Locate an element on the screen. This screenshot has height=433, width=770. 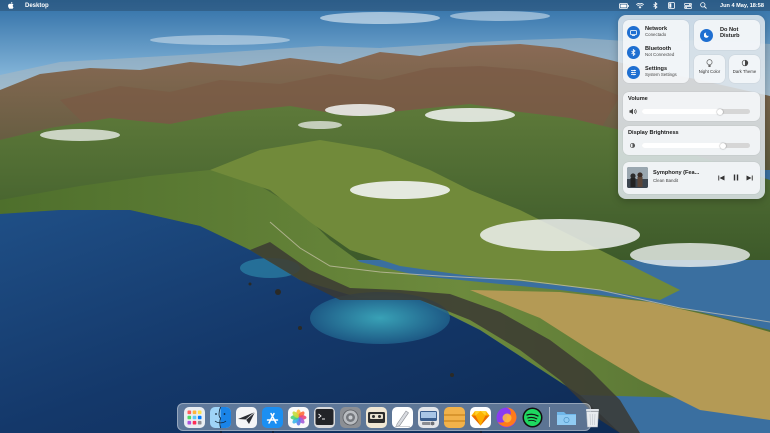
dock-item-trash is located at coordinates (592, 417).